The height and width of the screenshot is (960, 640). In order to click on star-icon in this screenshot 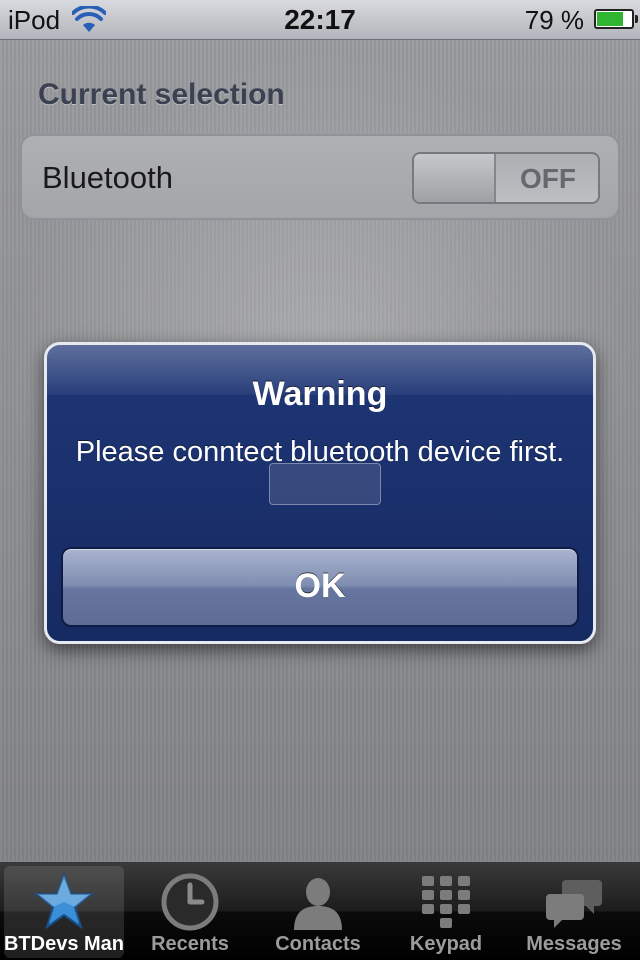, I will do `click(64, 901)`.